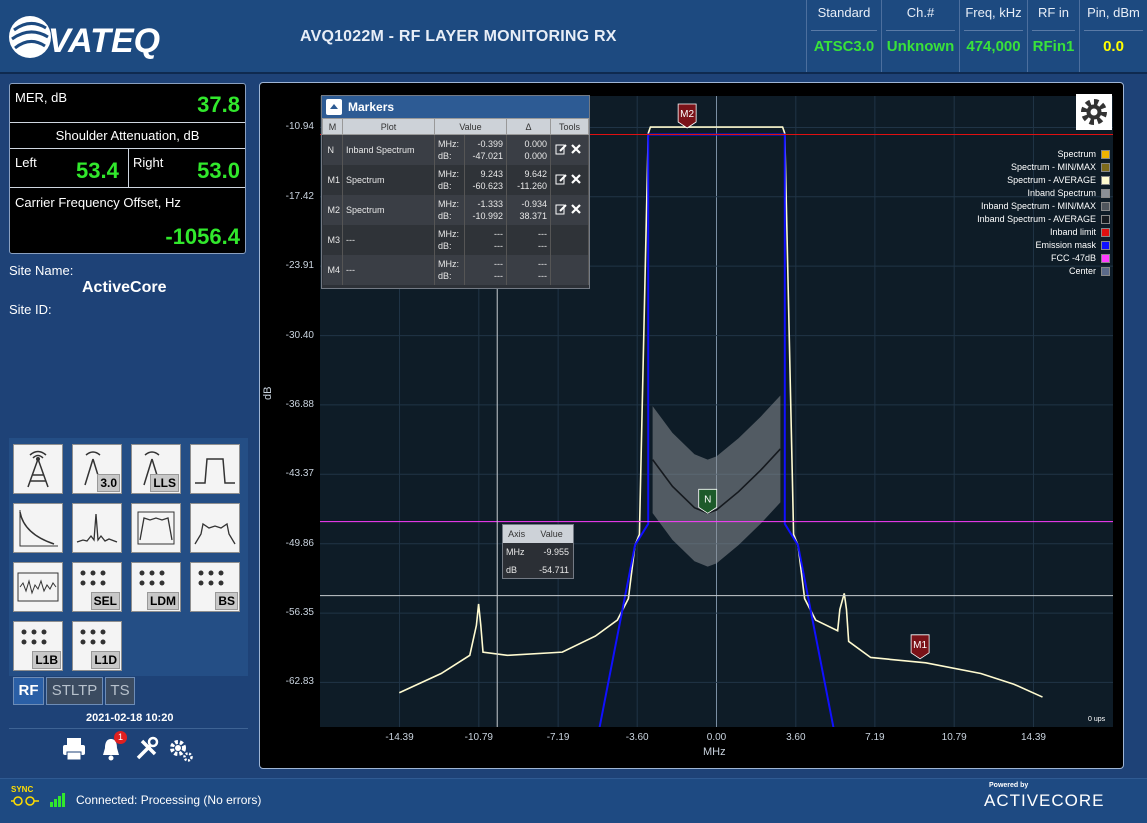 Image resolution: width=1147 pixels, height=823 pixels. What do you see at coordinates (156, 469) in the screenshot?
I see `lls-tool-button: LLS` at bounding box center [156, 469].